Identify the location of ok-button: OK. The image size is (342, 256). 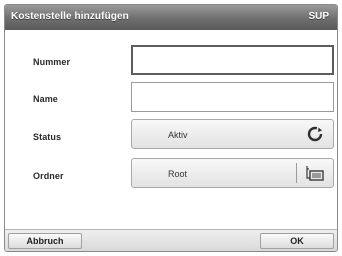
(297, 241).